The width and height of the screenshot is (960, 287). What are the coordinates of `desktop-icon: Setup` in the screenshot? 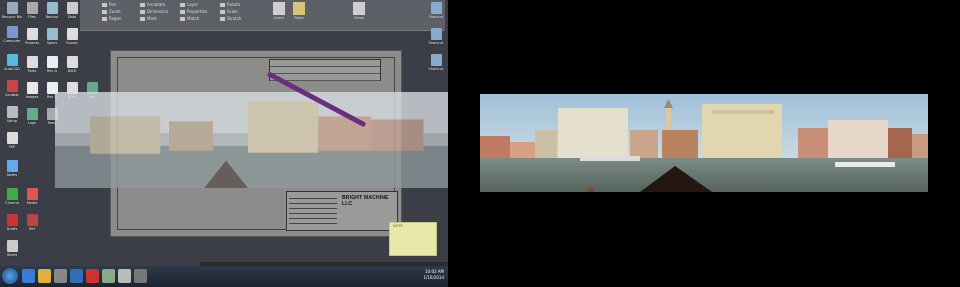 It's located at (12, 114).